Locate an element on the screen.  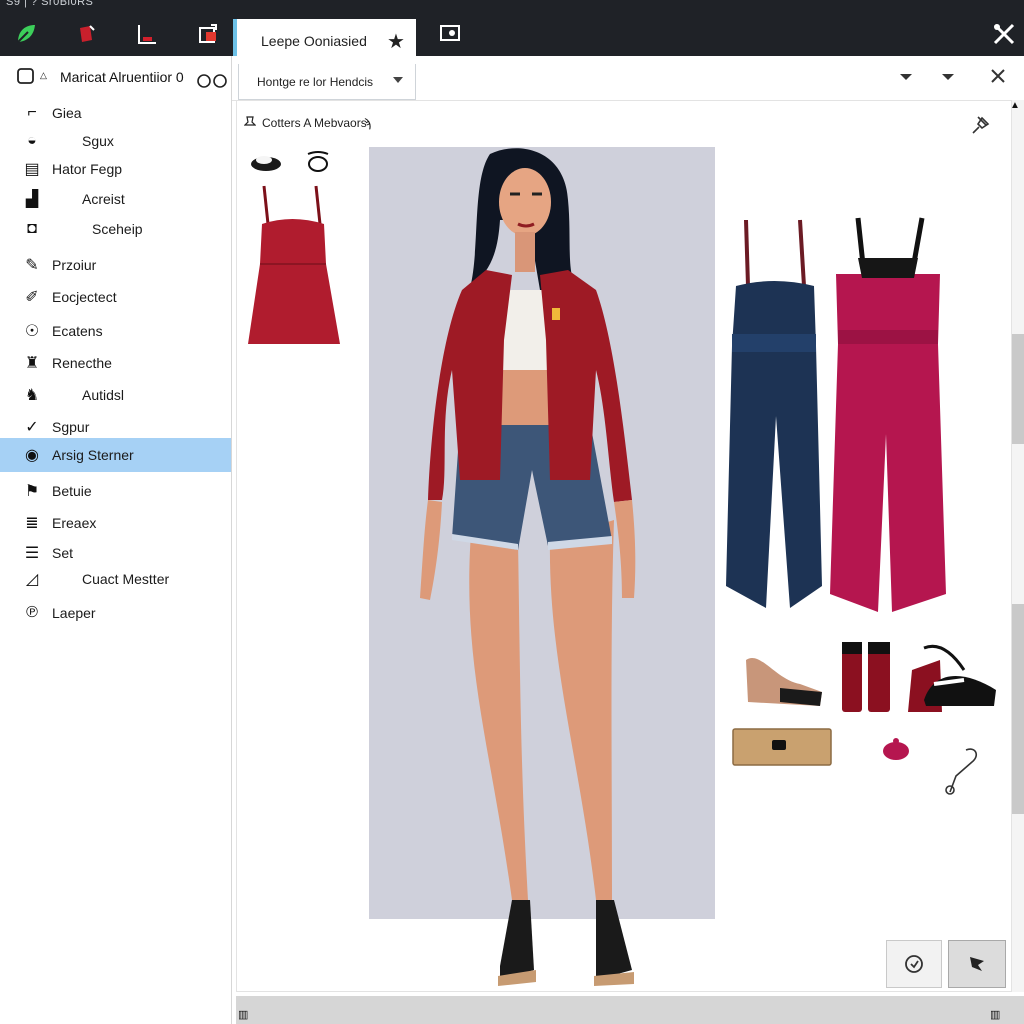
hat-icon: ◒ is located at coordinates (32, 140).